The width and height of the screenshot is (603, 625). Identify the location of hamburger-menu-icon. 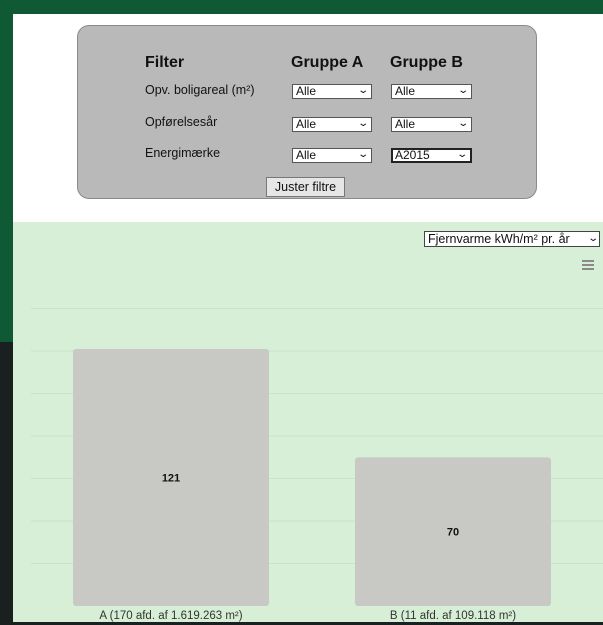
(588, 265).